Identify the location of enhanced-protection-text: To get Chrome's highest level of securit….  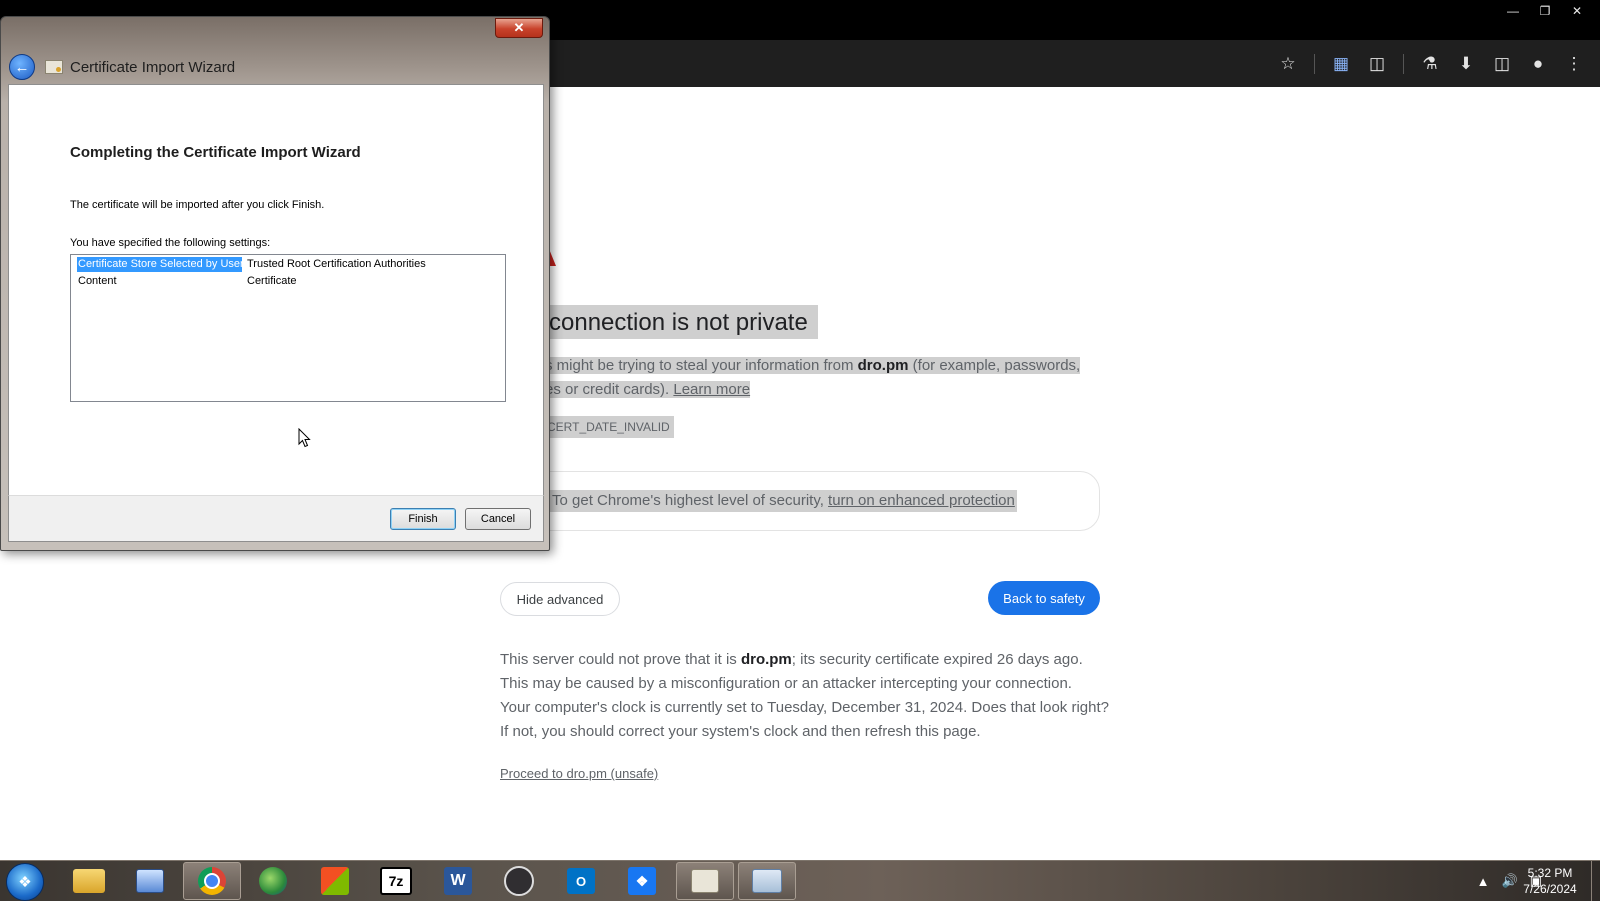
(783, 501).